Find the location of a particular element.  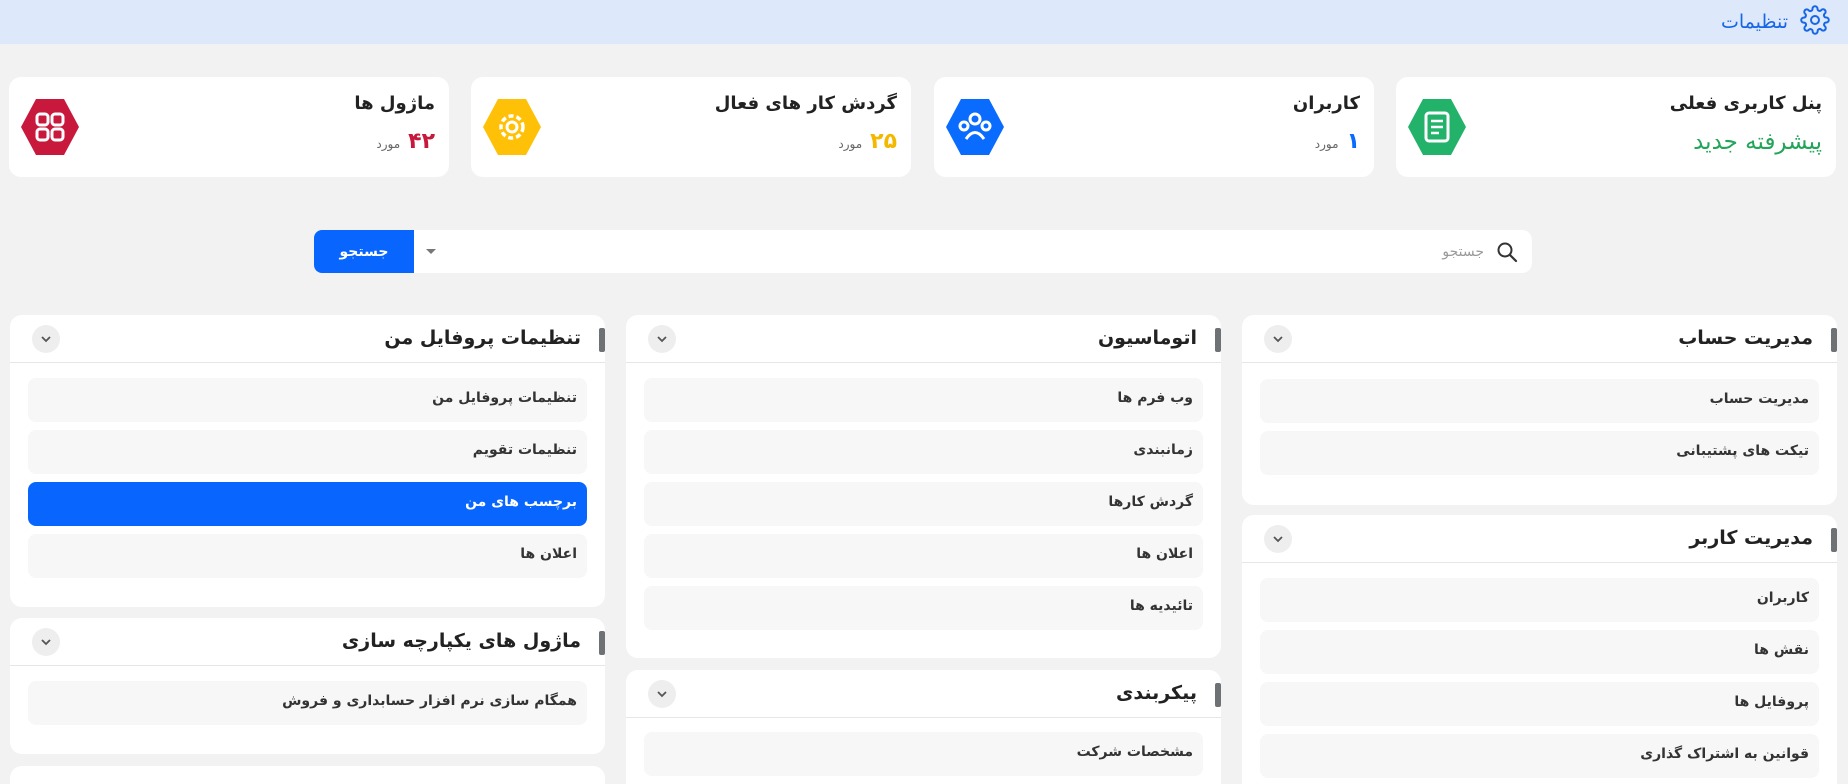

panel-title: مدیریت کاربر is located at coordinates (1751, 538).